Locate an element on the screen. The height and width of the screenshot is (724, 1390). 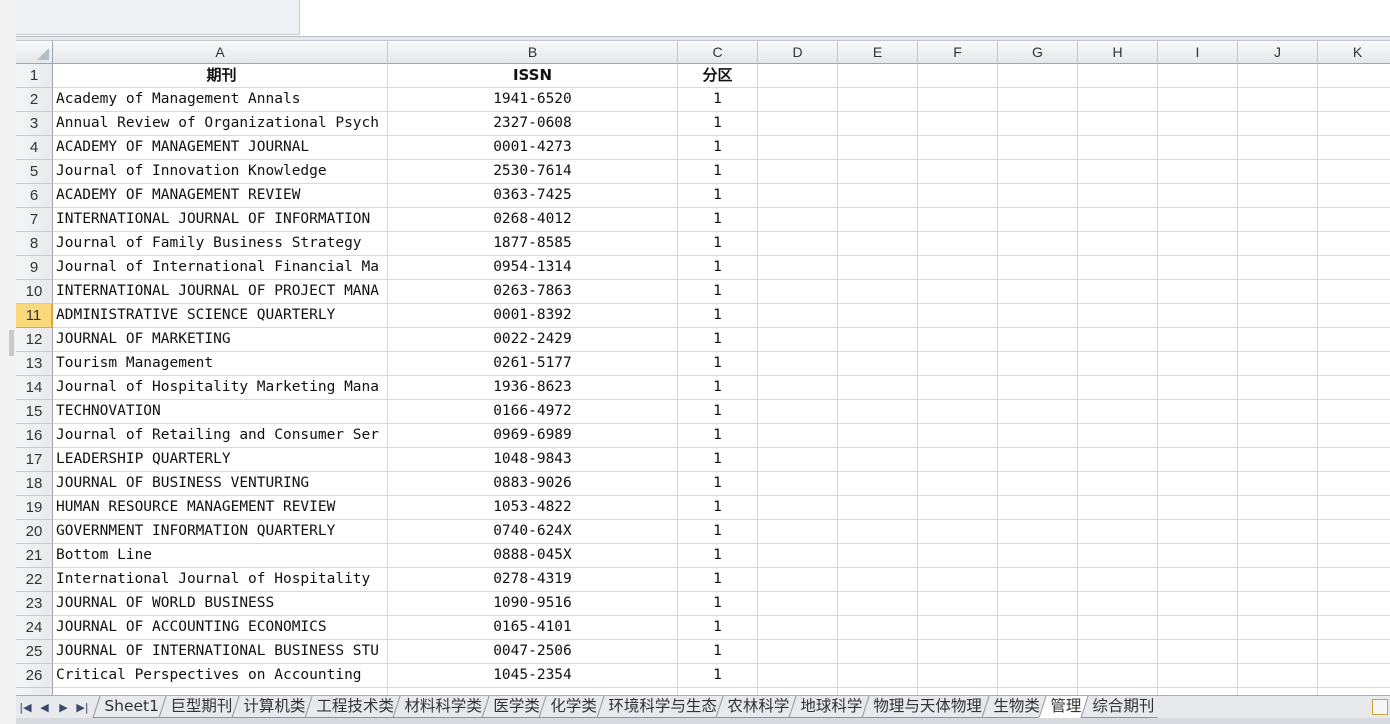
sheet-tab: 材料科学类 is located at coordinates (442, 707).